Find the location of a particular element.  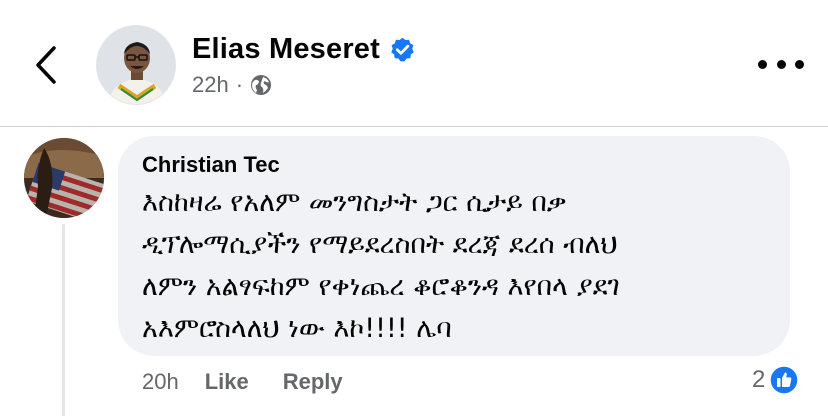

comment-line: ለምን አልፃፍከም የቀነጨረ ቆሮቆንዳ እየበላ ያደገ is located at coordinates (381, 286).